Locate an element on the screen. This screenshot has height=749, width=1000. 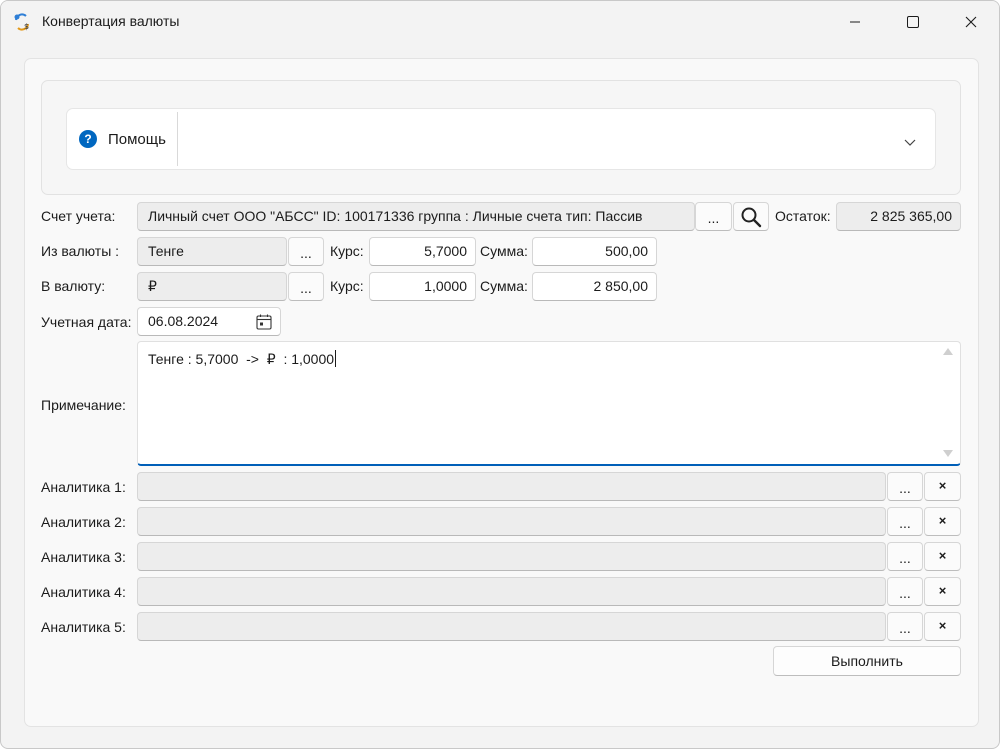
to-rate-input: 1,0000 is located at coordinates (422, 286).